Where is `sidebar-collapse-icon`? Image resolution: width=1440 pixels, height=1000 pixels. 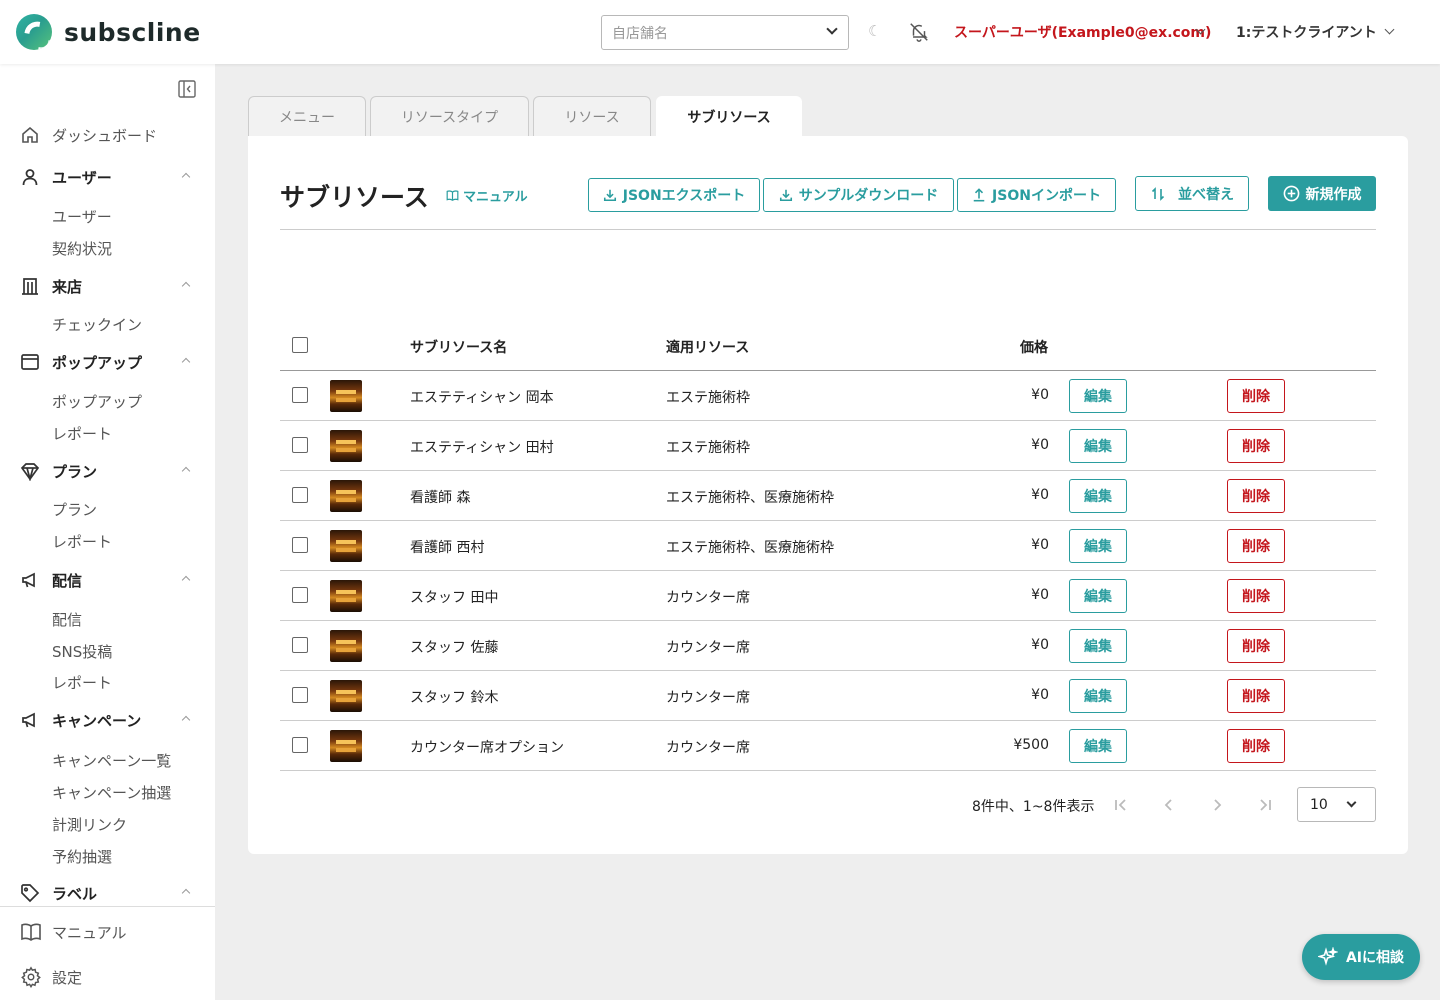 sidebar-collapse-icon is located at coordinates (187, 91).